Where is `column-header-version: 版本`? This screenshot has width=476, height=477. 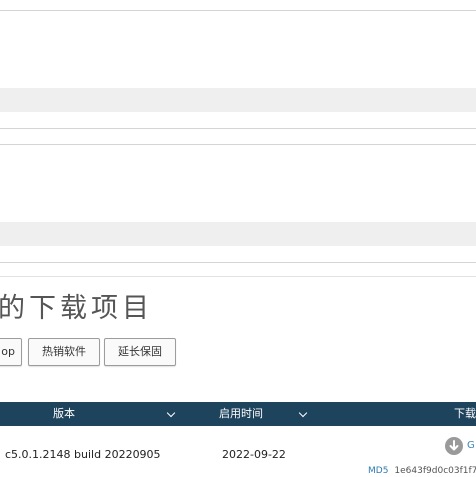
column-header-version: 版本 is located at coordinates (64, 414).